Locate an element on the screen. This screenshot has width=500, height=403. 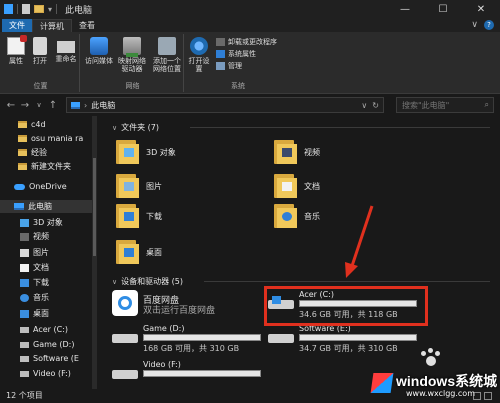
sidebar-item-drive-c: Acer (C:) is located at coordinates (44, 329).